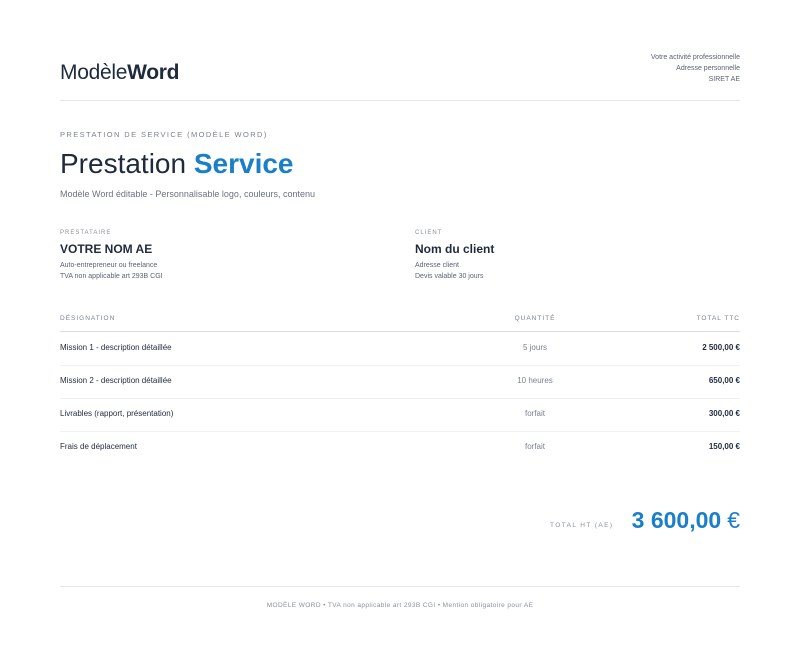 This screenshot has height=660, width=800. What do you see at coordinates (116, 347) in the screenshot?
I see `row-designation: Mission 1 - description détaillée` at bounding box center [116, 347].